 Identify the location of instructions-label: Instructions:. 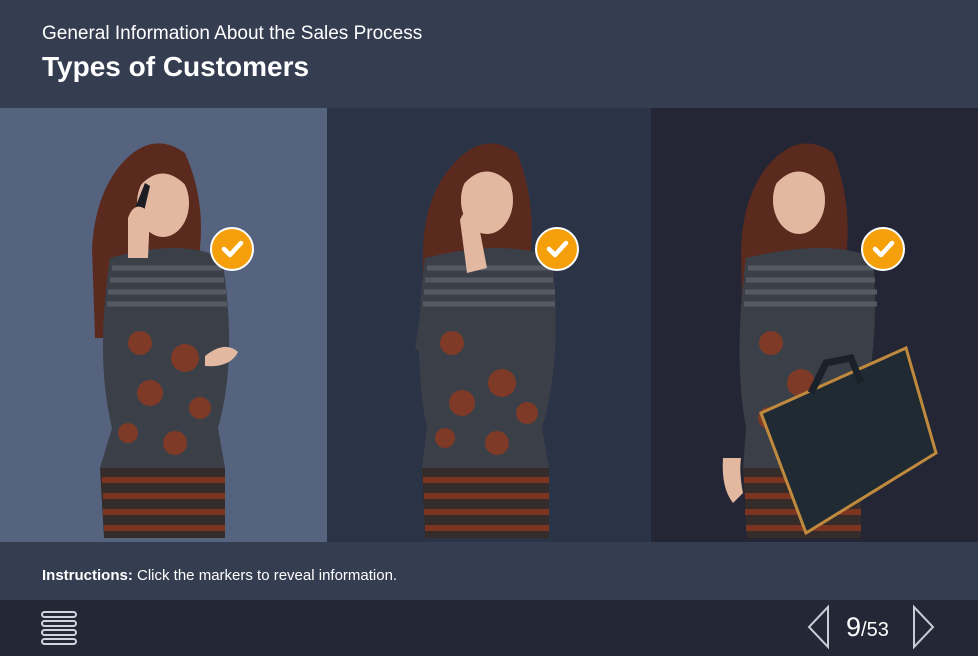
(87, 575).